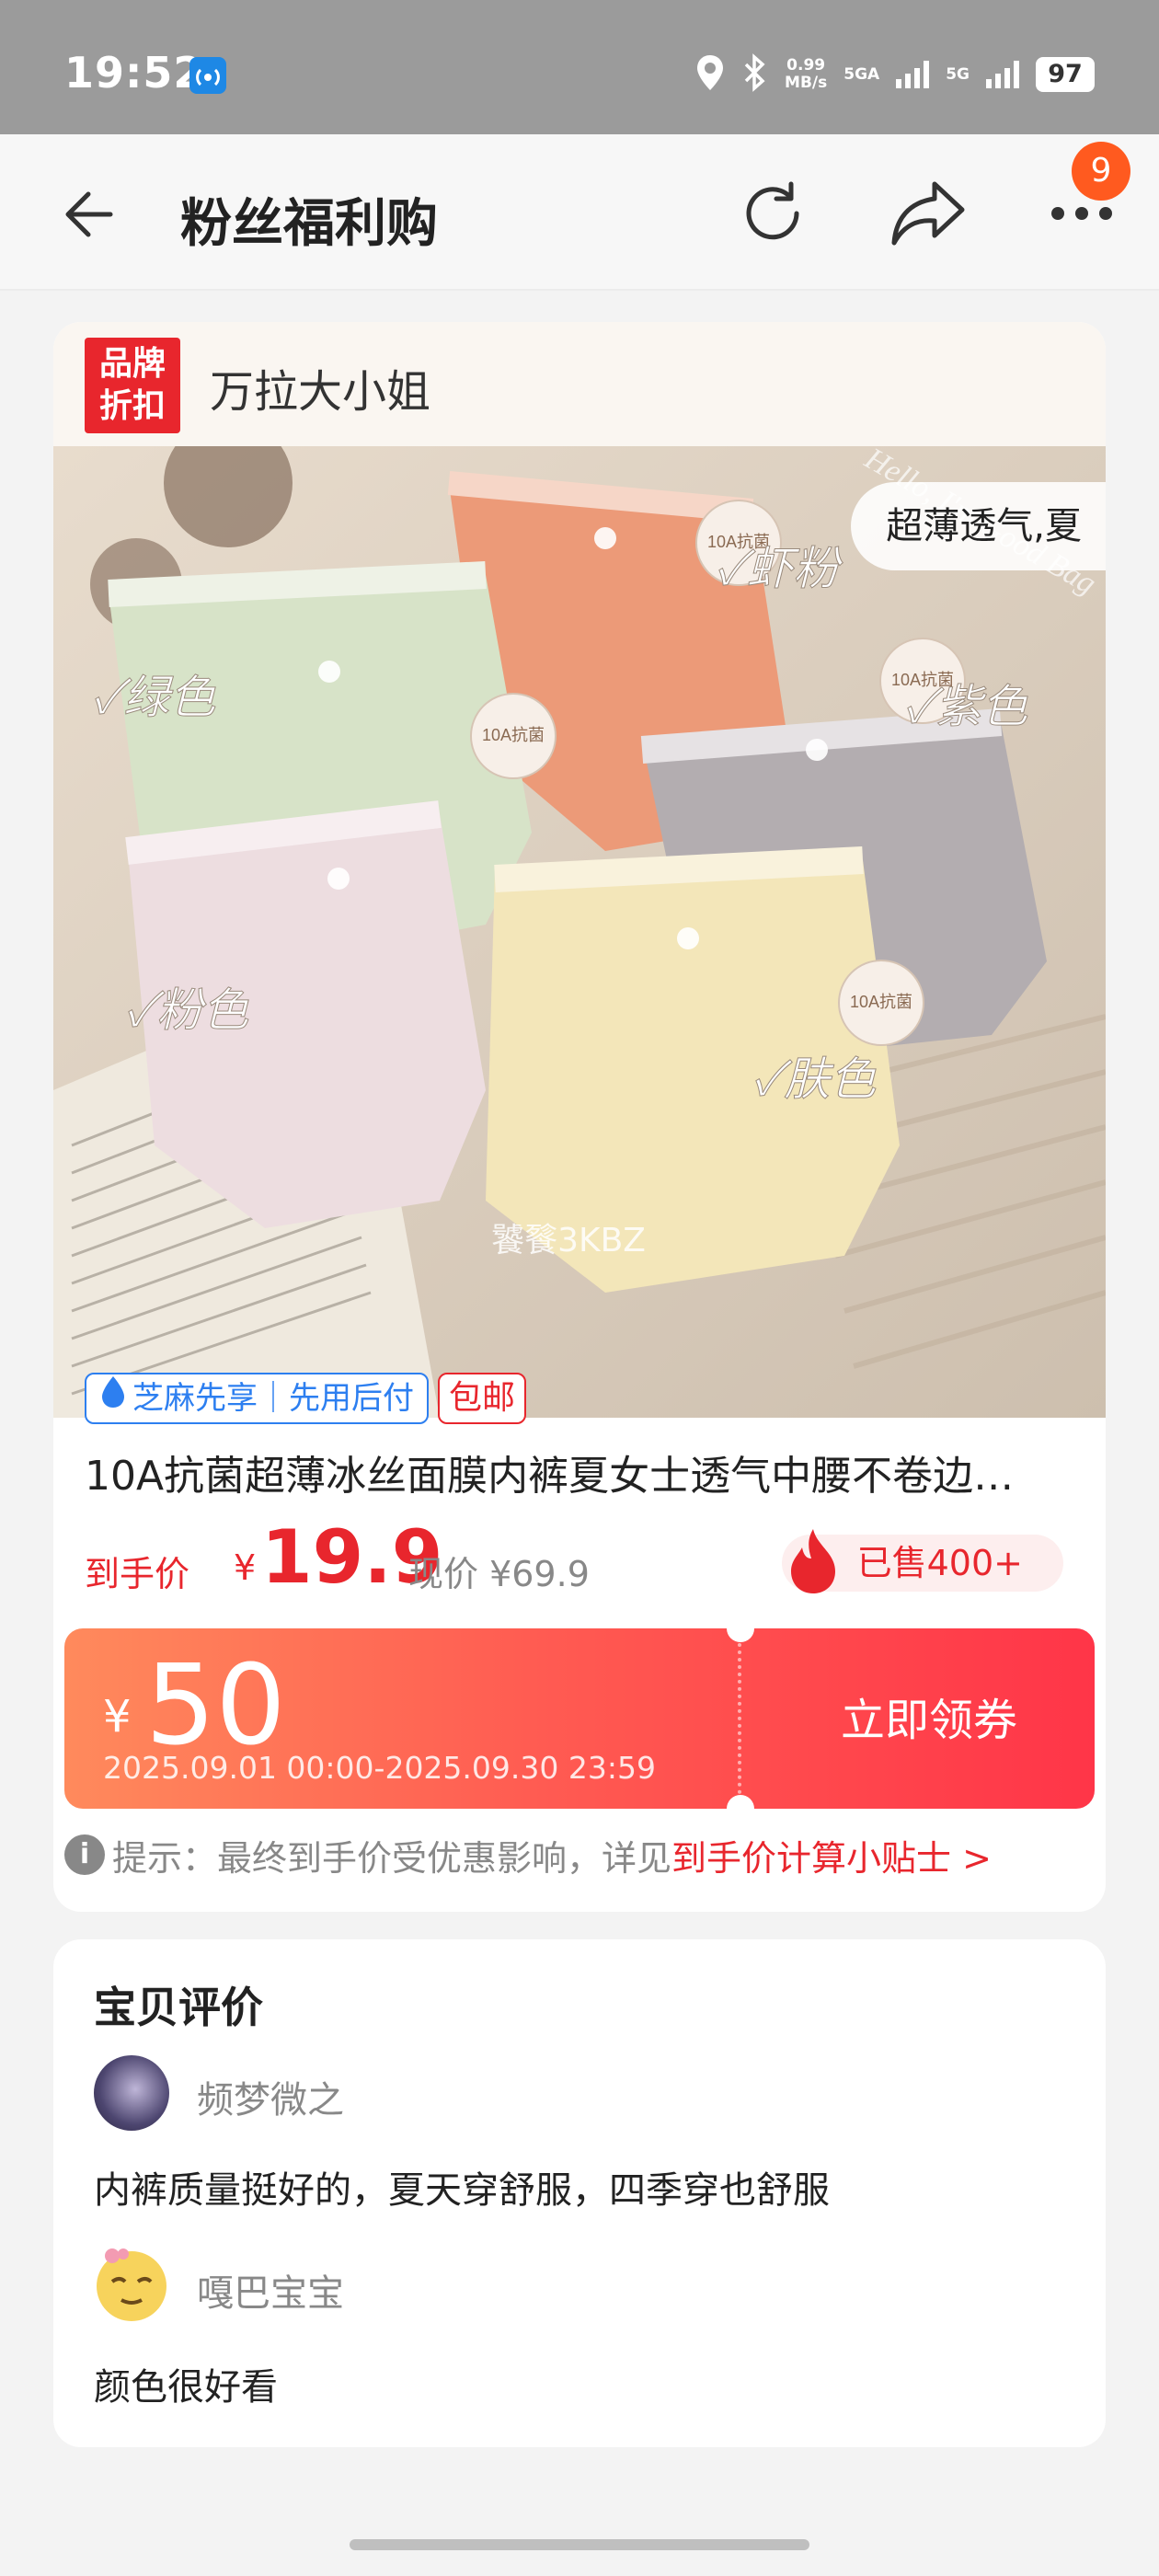 The image size is (1159, 2576). Describe the element at coordinates (772, 213) in the screenshot. I see `refresh-icon` at that location.